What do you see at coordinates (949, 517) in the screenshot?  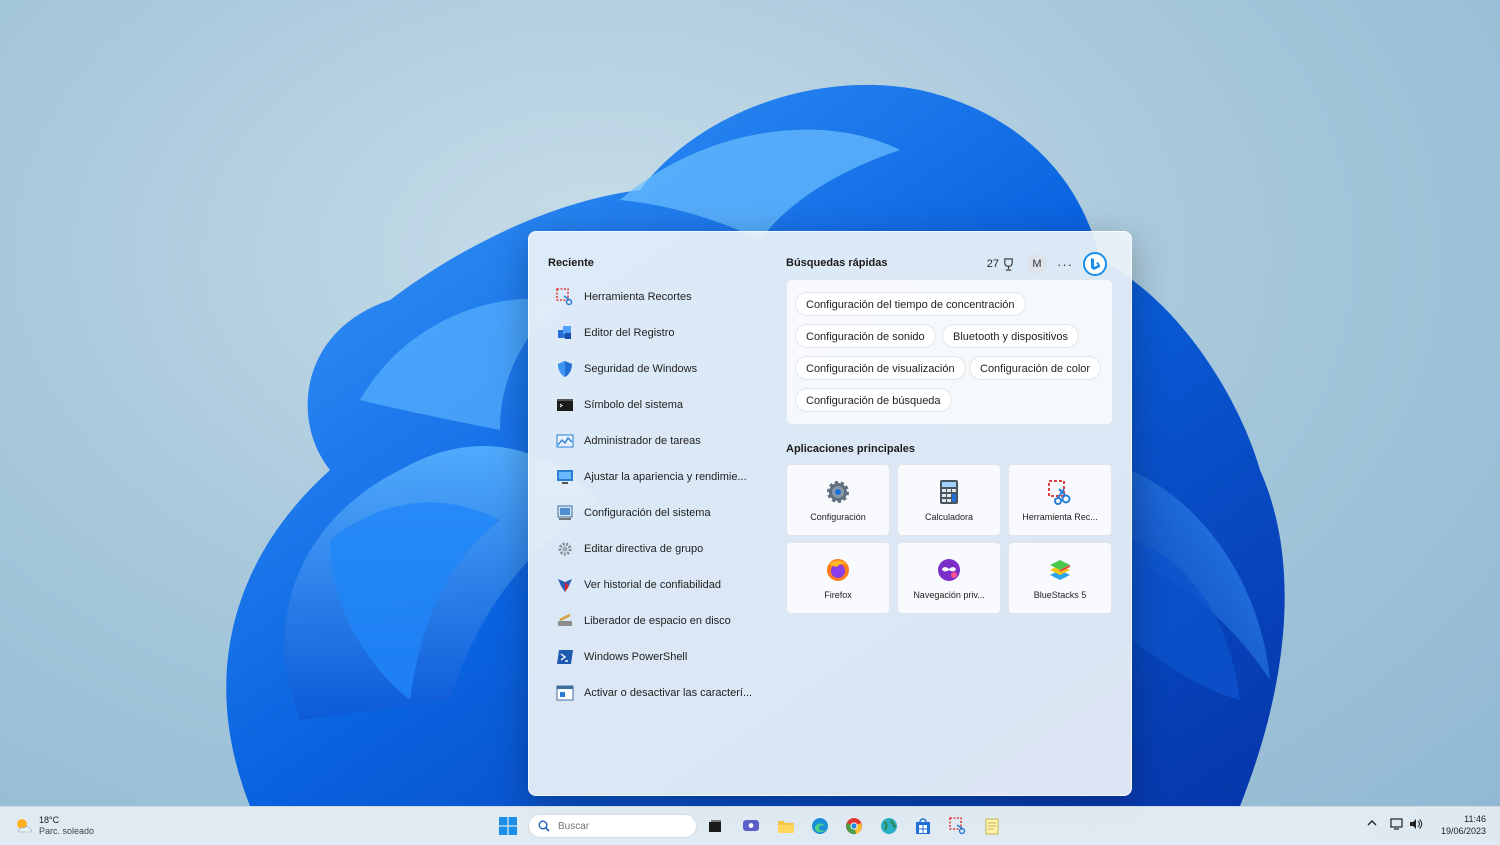 I see `app-tile-label: Calculadora` at bounding box center [949, 517].